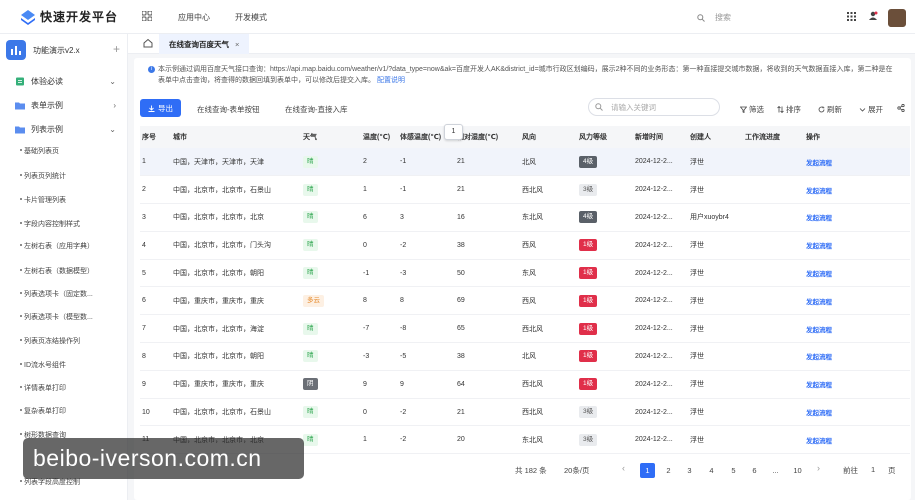 The width and height of the screenshot is (915, 500). What do you see at coordinates (756, 109) in the screenshot?
I see `filter-label: 筛选` at bounding box center [756, 109].